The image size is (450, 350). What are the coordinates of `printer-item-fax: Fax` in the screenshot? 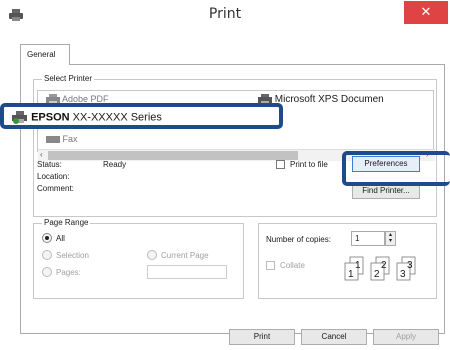 It's located at (62, 139).